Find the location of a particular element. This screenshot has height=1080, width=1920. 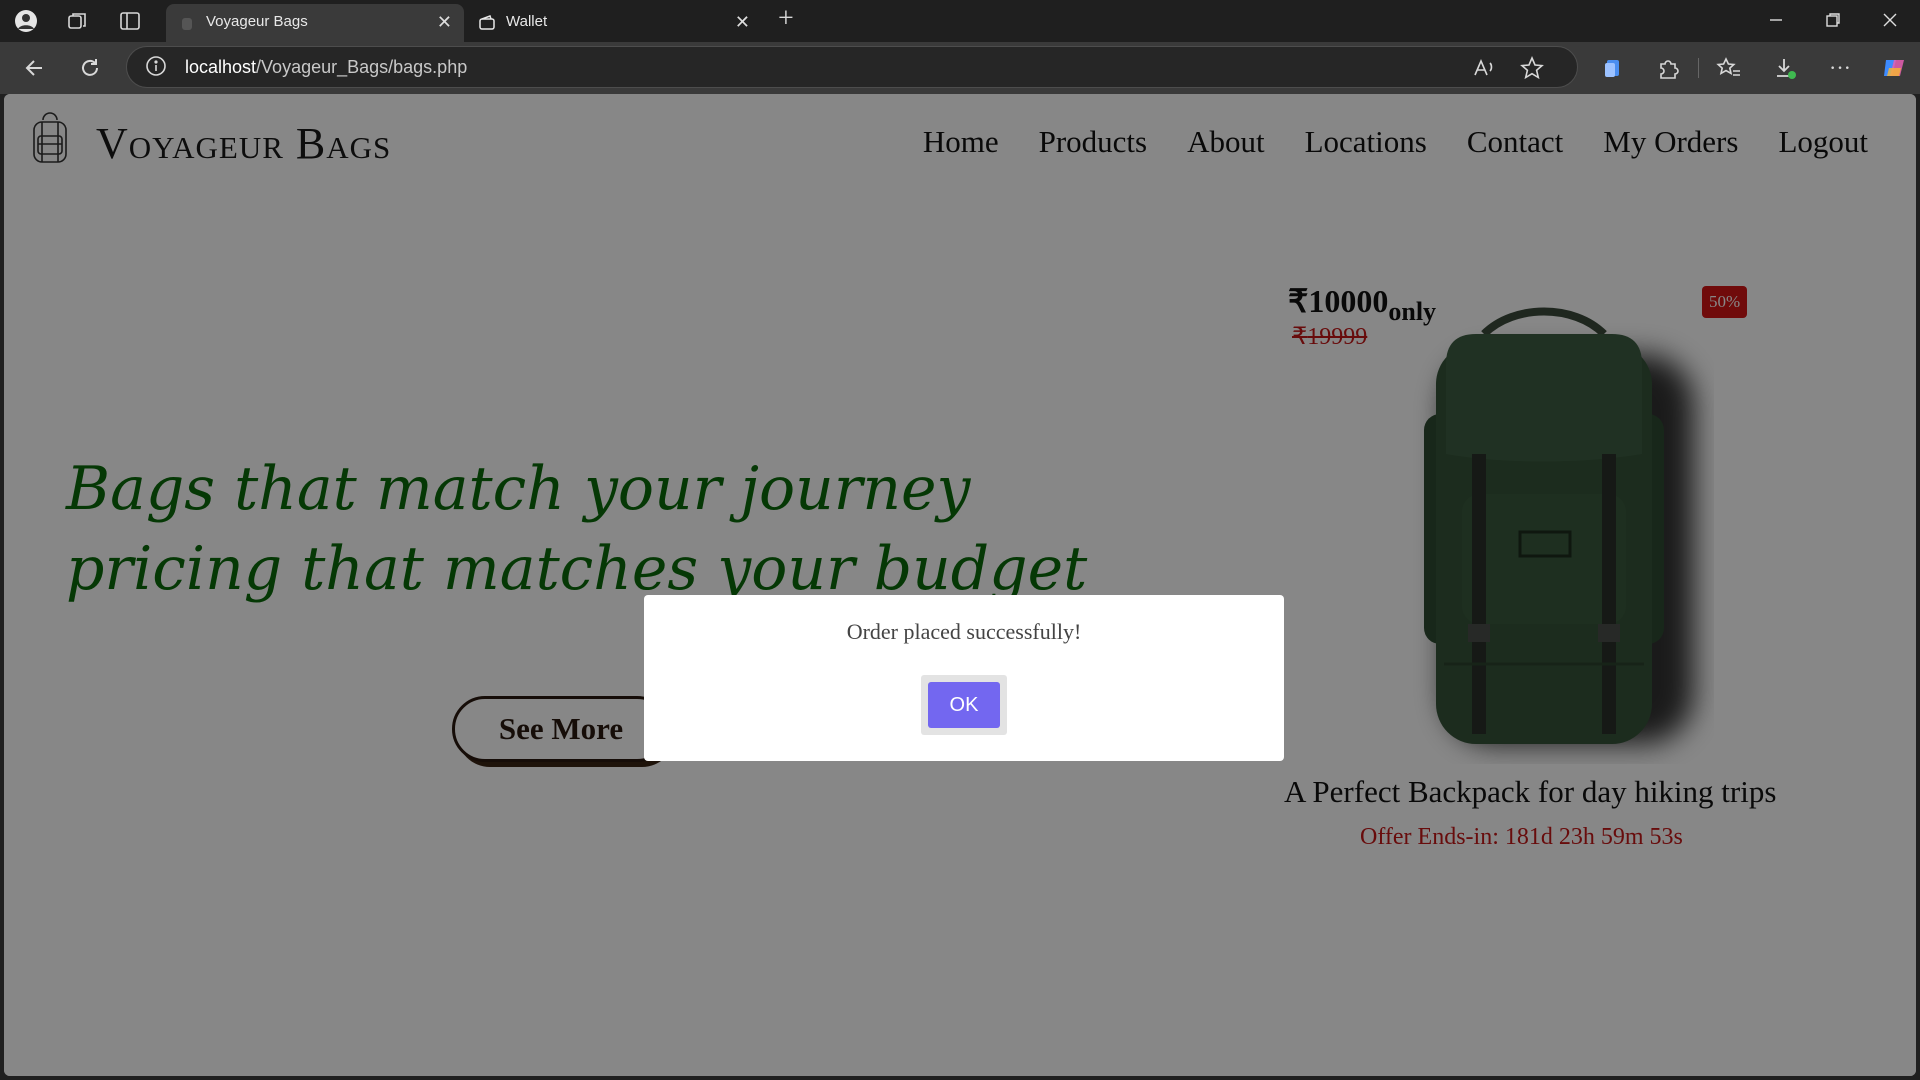

favorites-list-icon is located at coordinates (1729, 68).